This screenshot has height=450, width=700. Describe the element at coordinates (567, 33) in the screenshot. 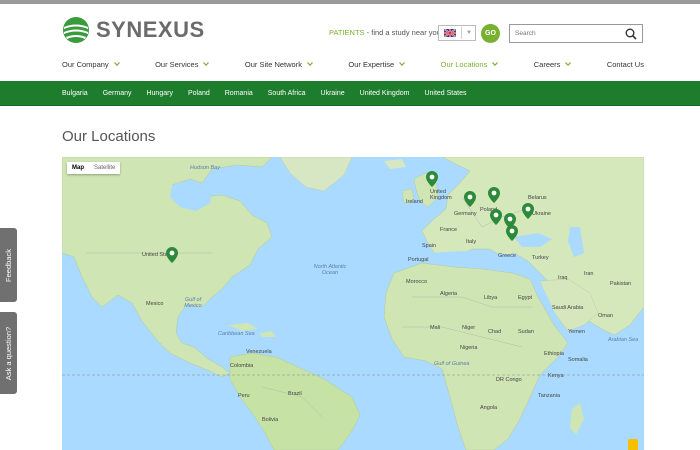

I see `search-input` at that location.